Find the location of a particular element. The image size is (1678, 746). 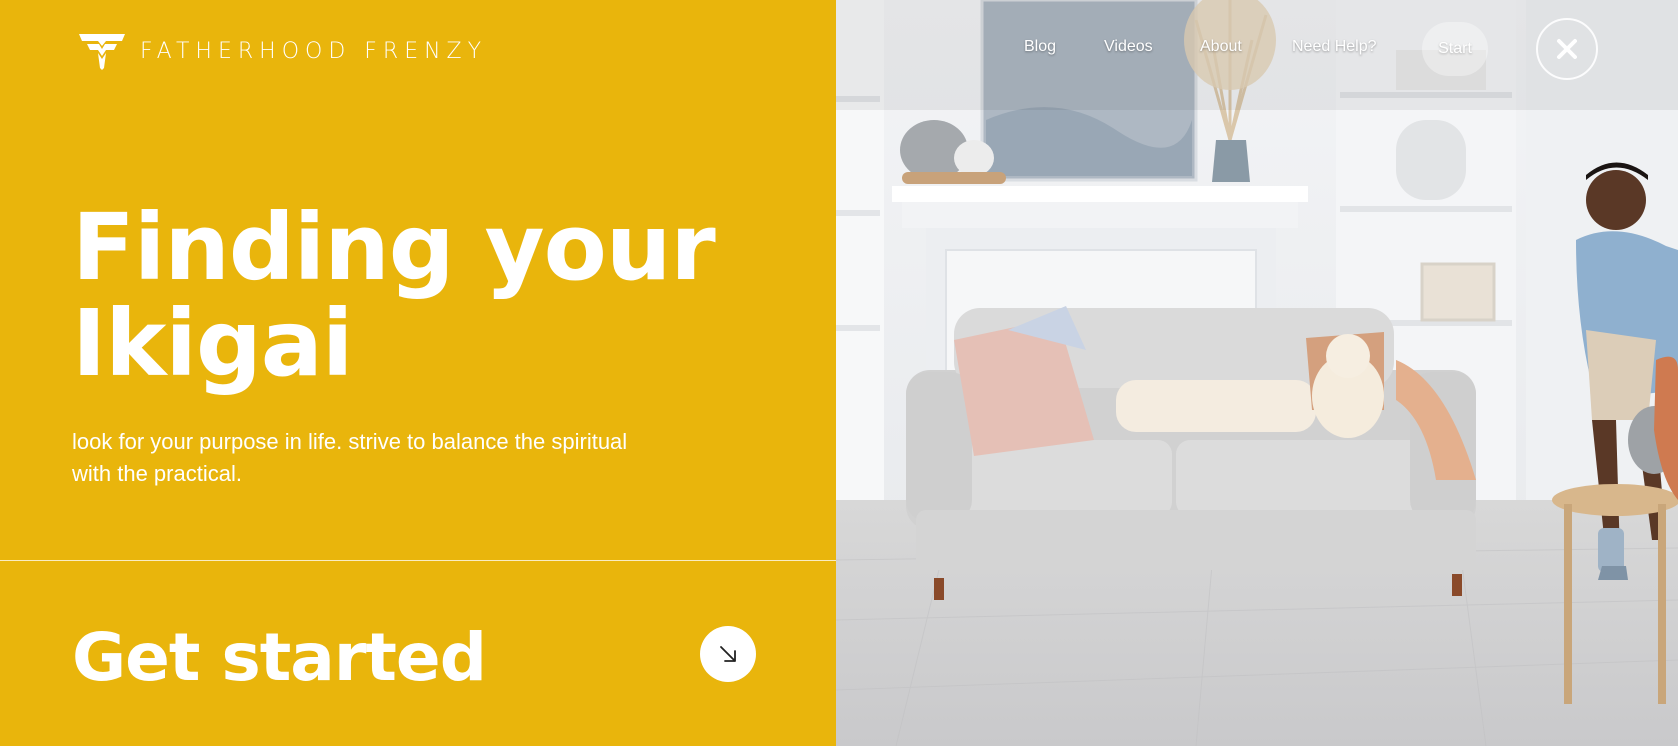

brand-name: FATHERHOOD FRENZY is located at coordinates (314, 51).